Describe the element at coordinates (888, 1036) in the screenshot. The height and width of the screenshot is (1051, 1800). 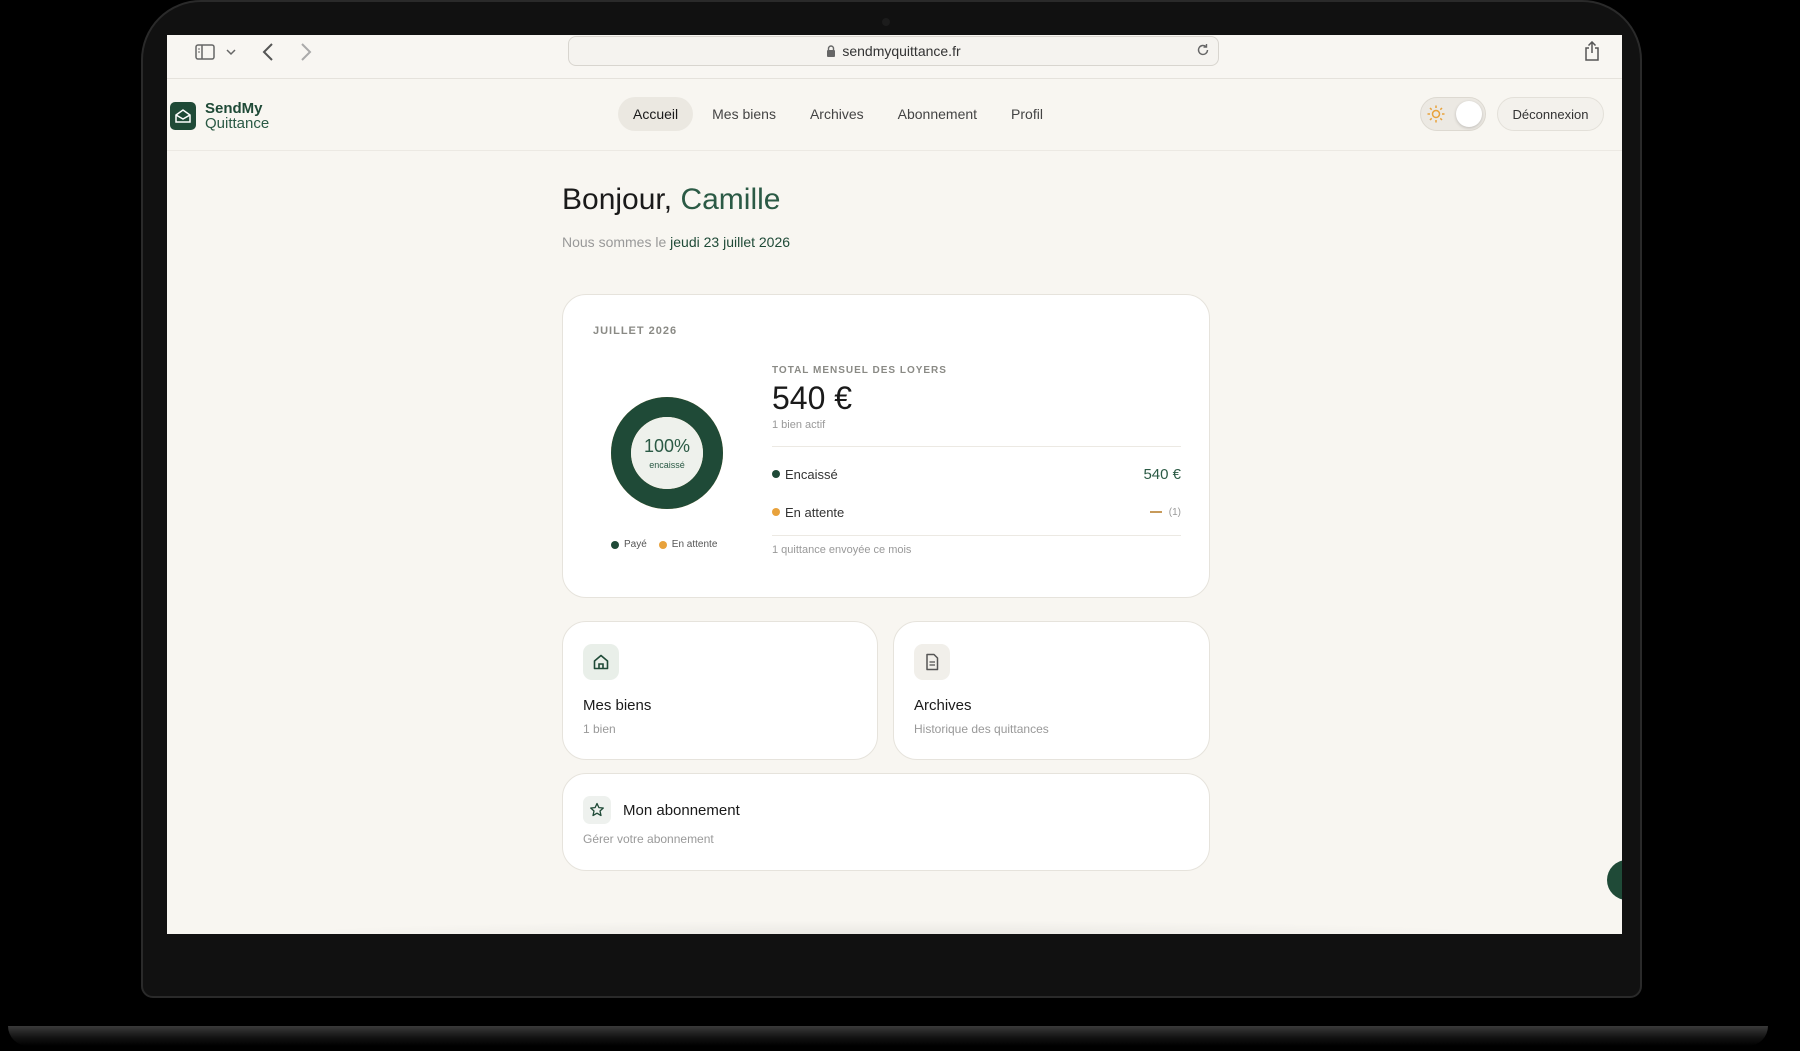
I see `laptop-base` at that location.